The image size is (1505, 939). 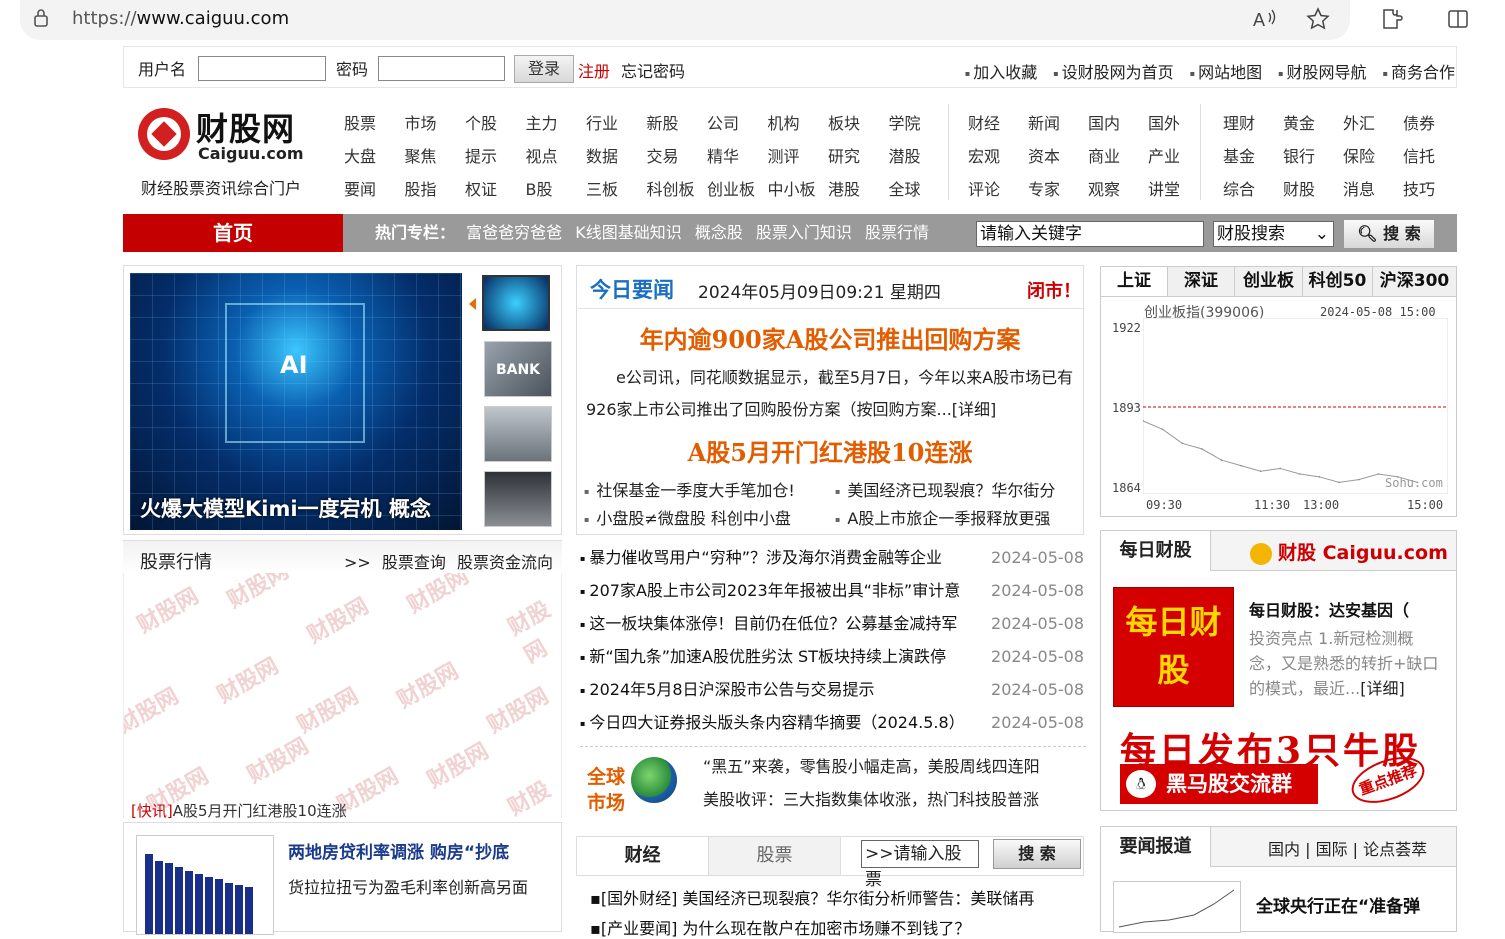 What do you see at coordinates (239, 809) in the screenshot?
I see `news-ticker: [快讯]A股5月开门红港股10连涨` at bounding box center [239, 809].